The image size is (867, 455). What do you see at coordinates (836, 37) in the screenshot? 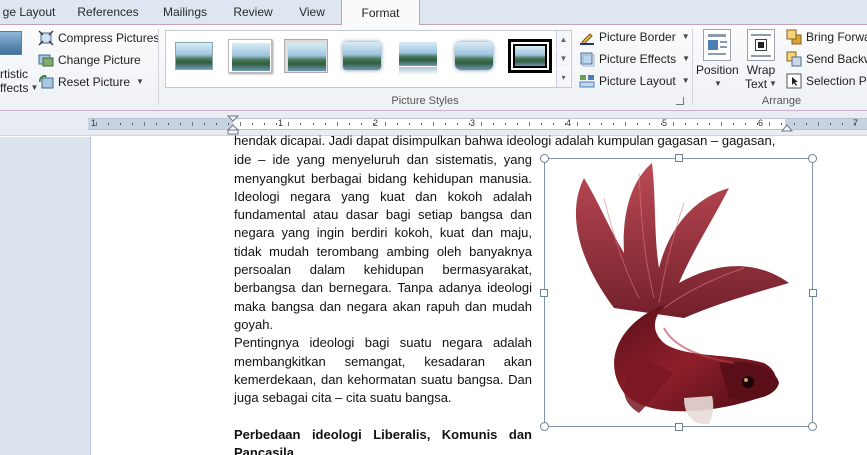
I see `bring-forward-label: Bring Forwa` at bounding box center [836, 37].